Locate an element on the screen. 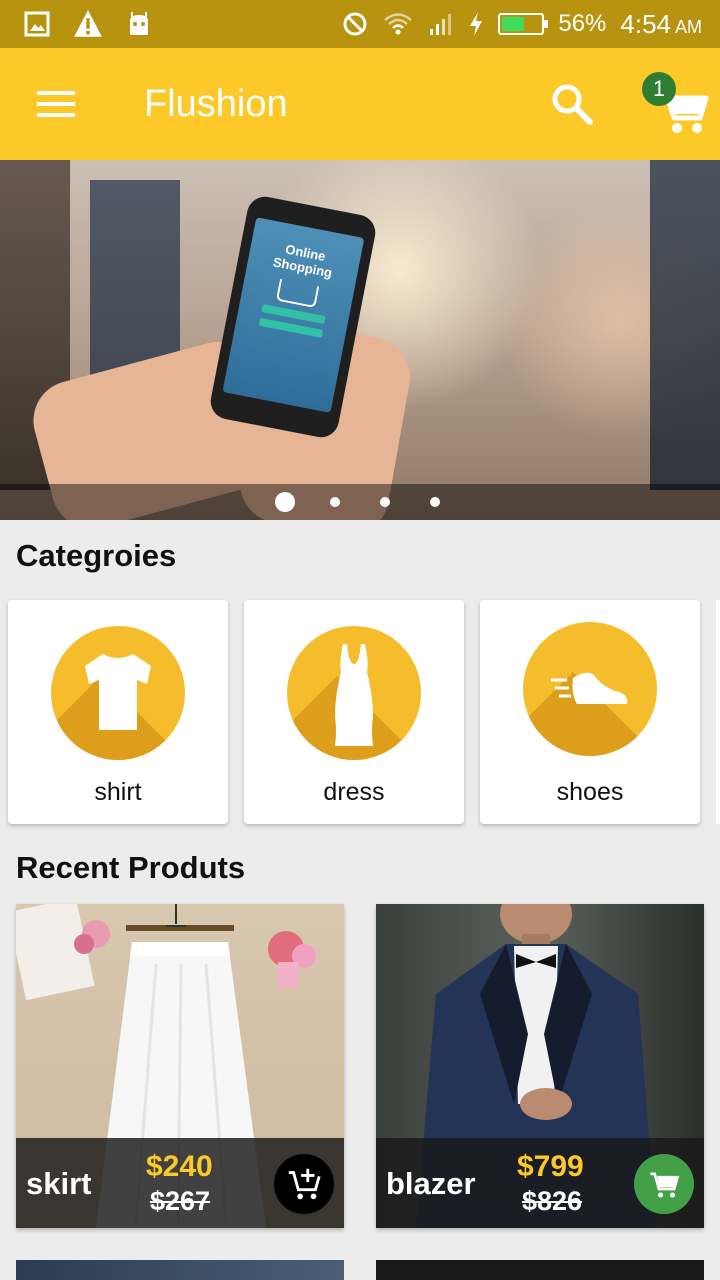  app-title: Flushion is located at coordinates (216, 103).